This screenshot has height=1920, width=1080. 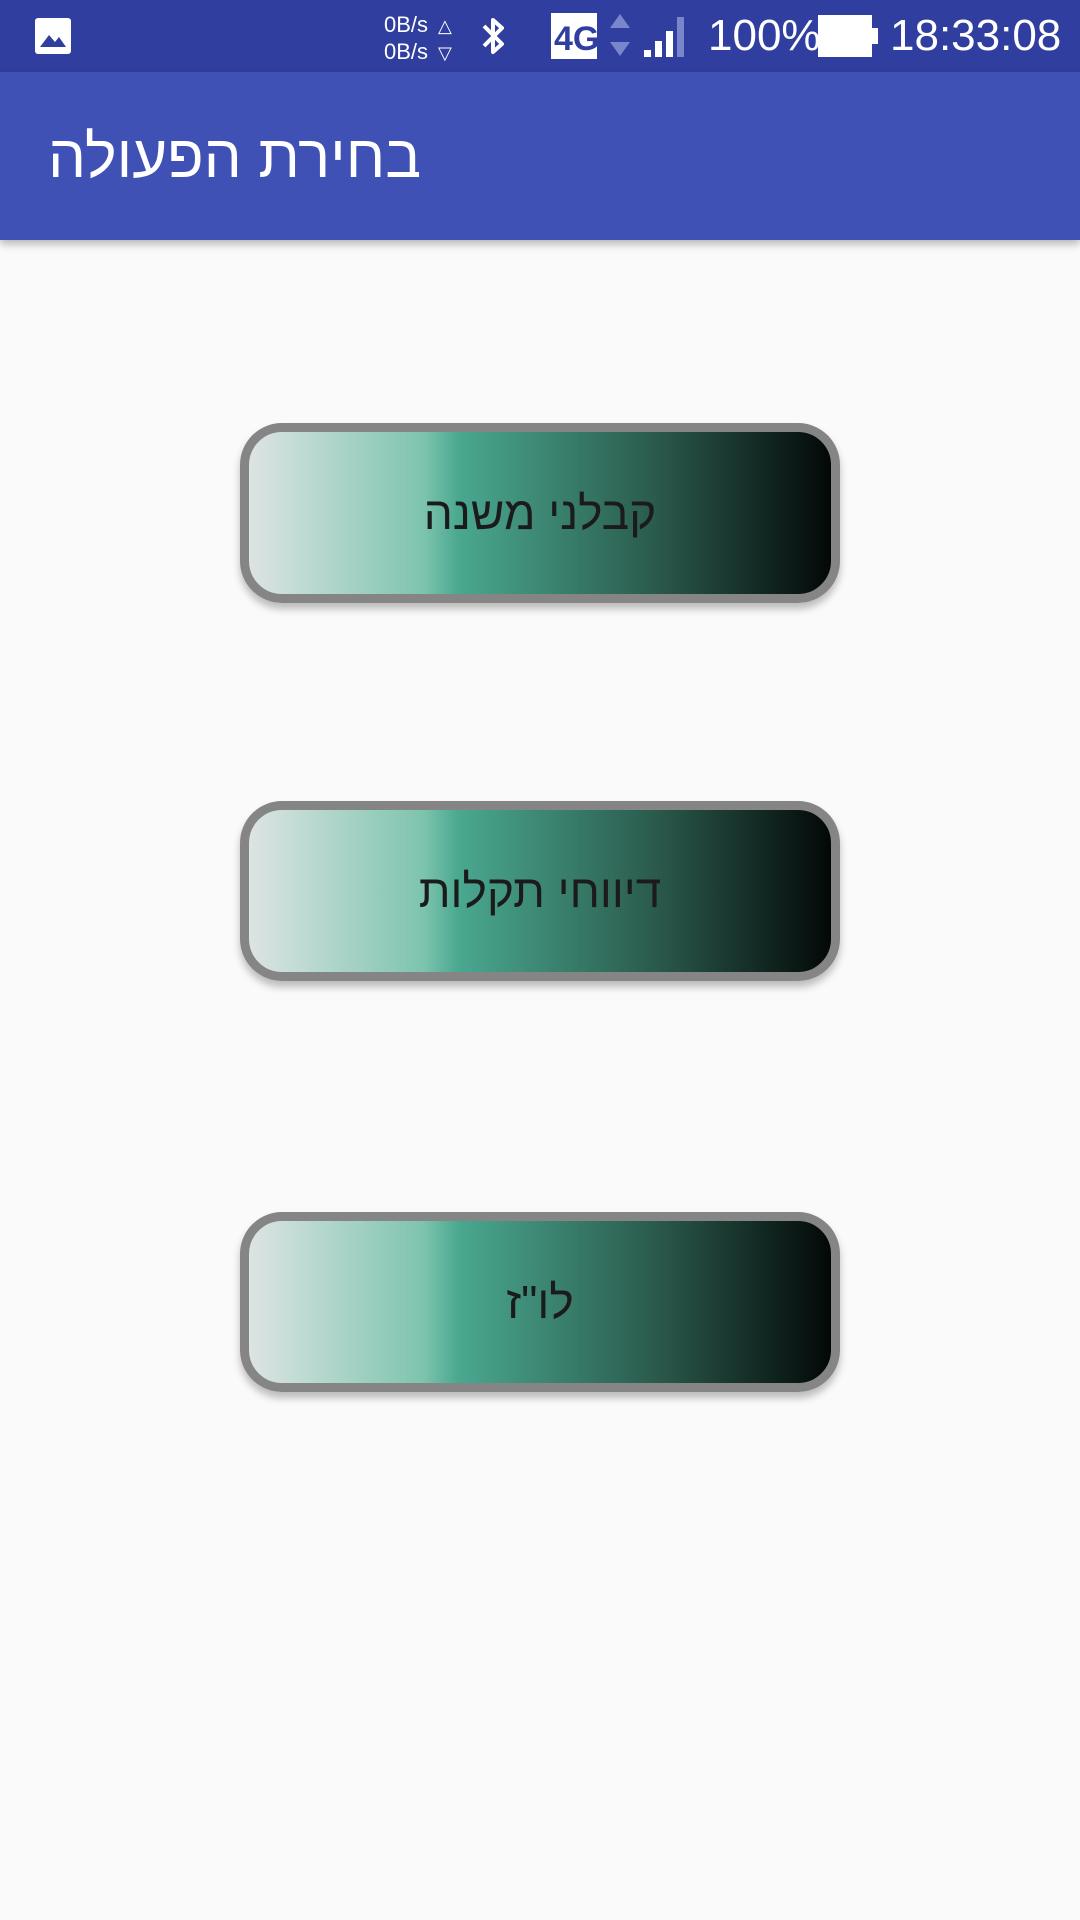 I want to click on signal-icon, so click(x=664, y=37).